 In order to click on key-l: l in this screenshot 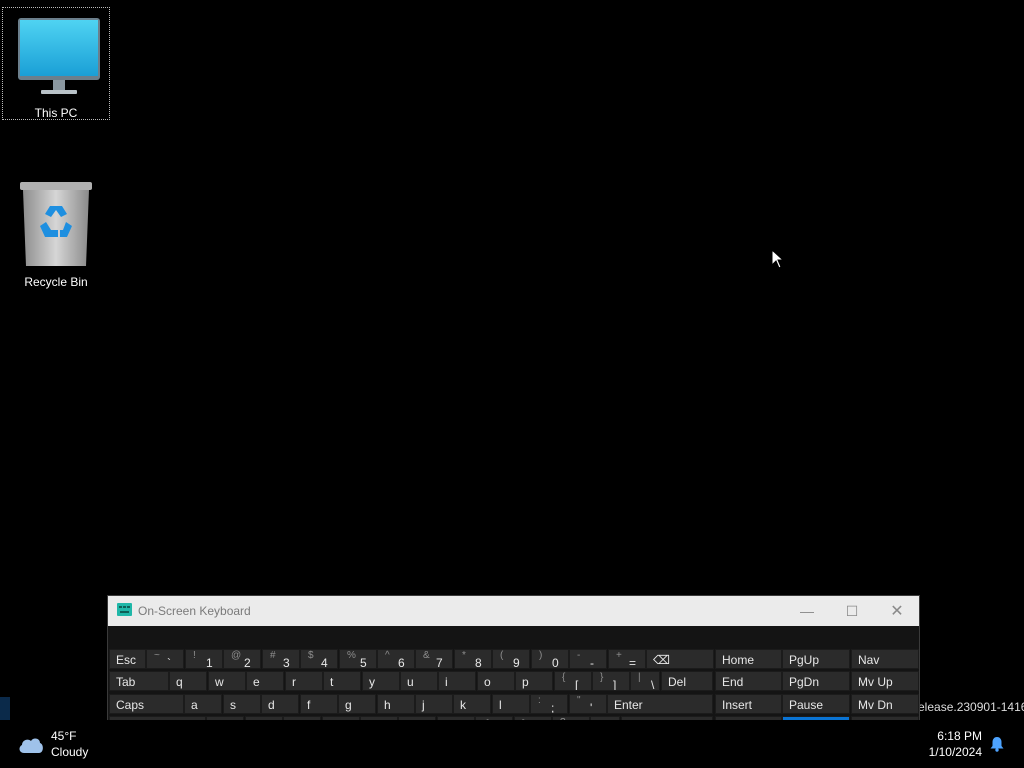, I will do `click(511, 704)`.